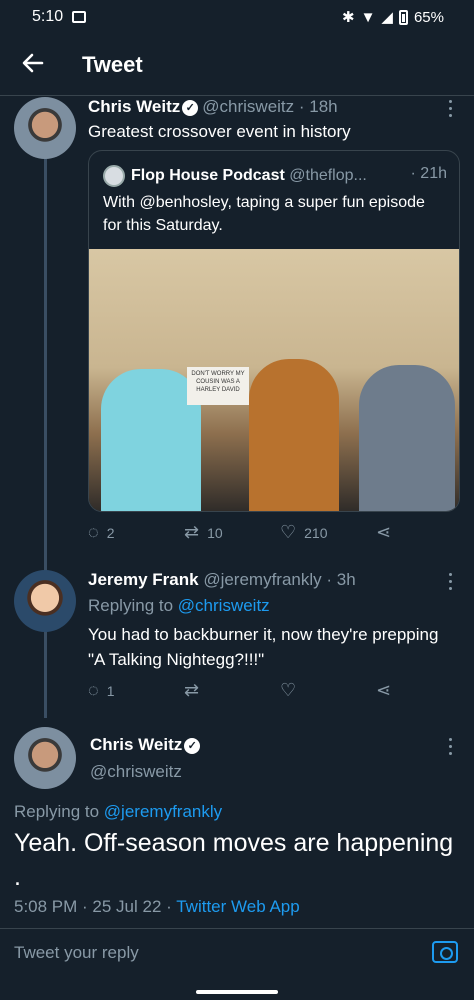 Image resolution: width=474 pixels, height=1000 pixels. Describe the element at coordinates (208, 176) in the screenshot. I see `quoted-author-name: Flop House Podcast` at that location.